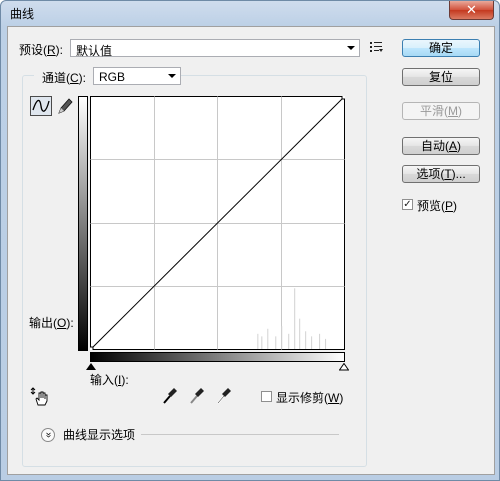  Describe the element at coordinates (224, 396) in the screenshot. I see `white-eyedropper-icon` at that location.